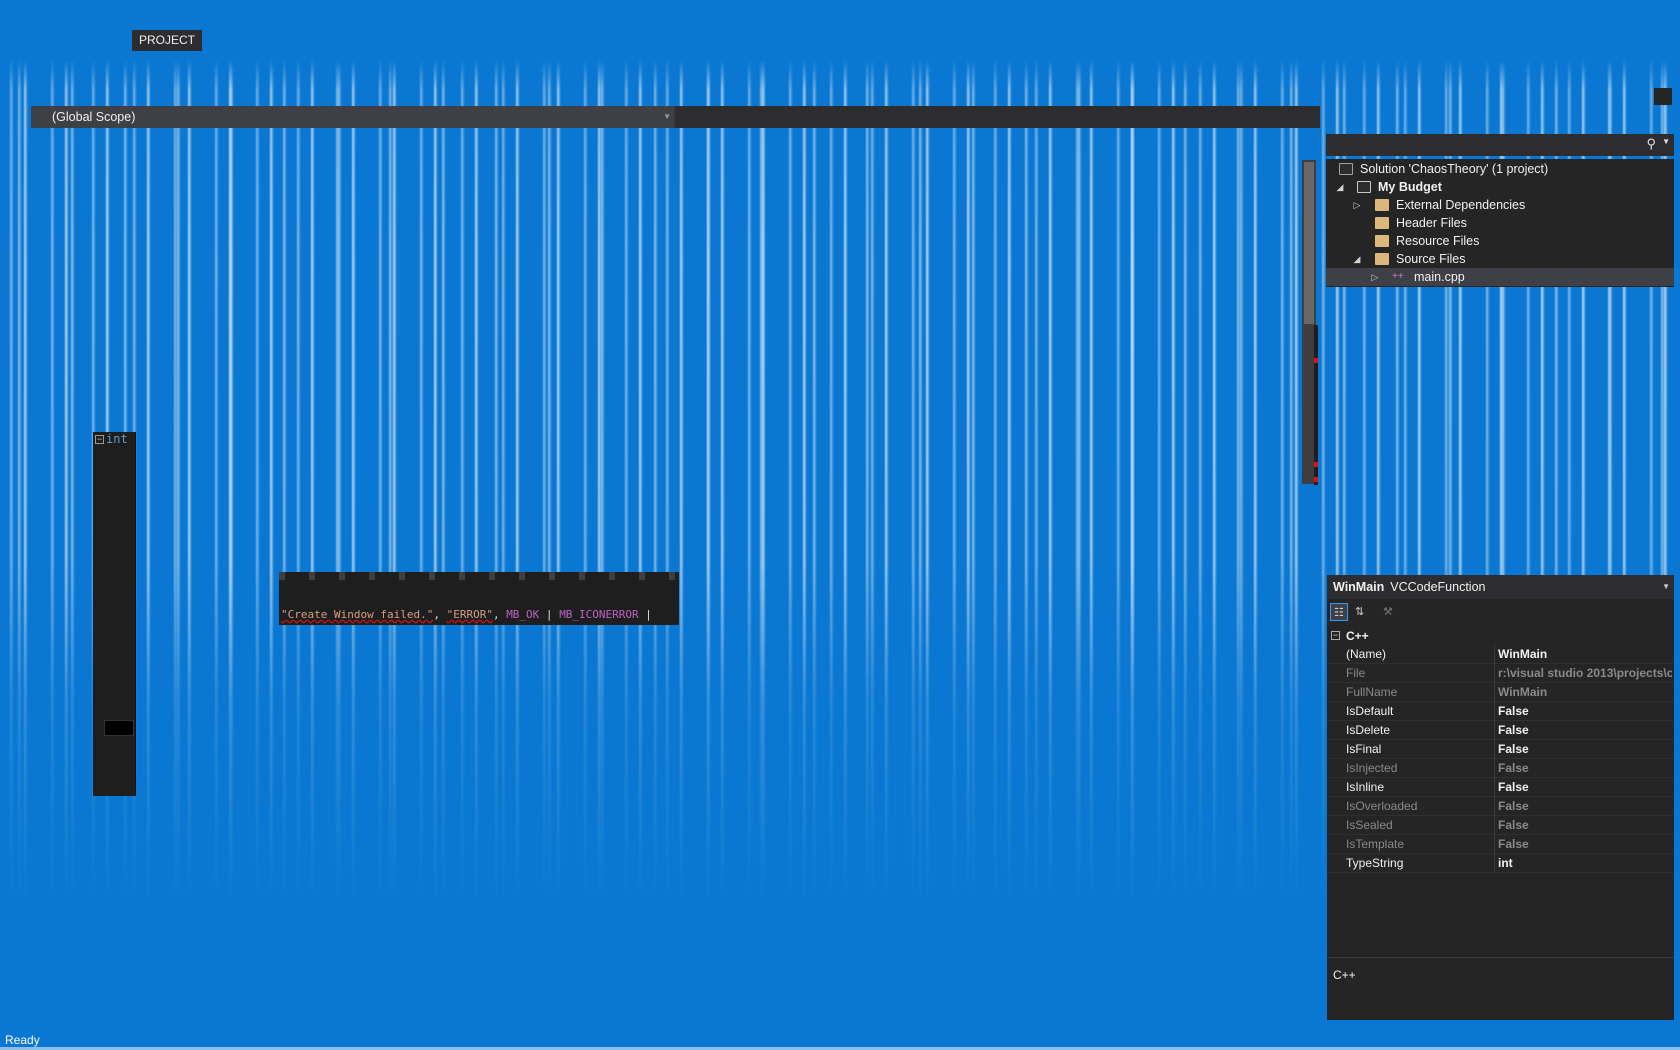 This screenshot has width=1680, height=1050. I want to click on alphabetical-button: ⇅, so click(1361, 612).